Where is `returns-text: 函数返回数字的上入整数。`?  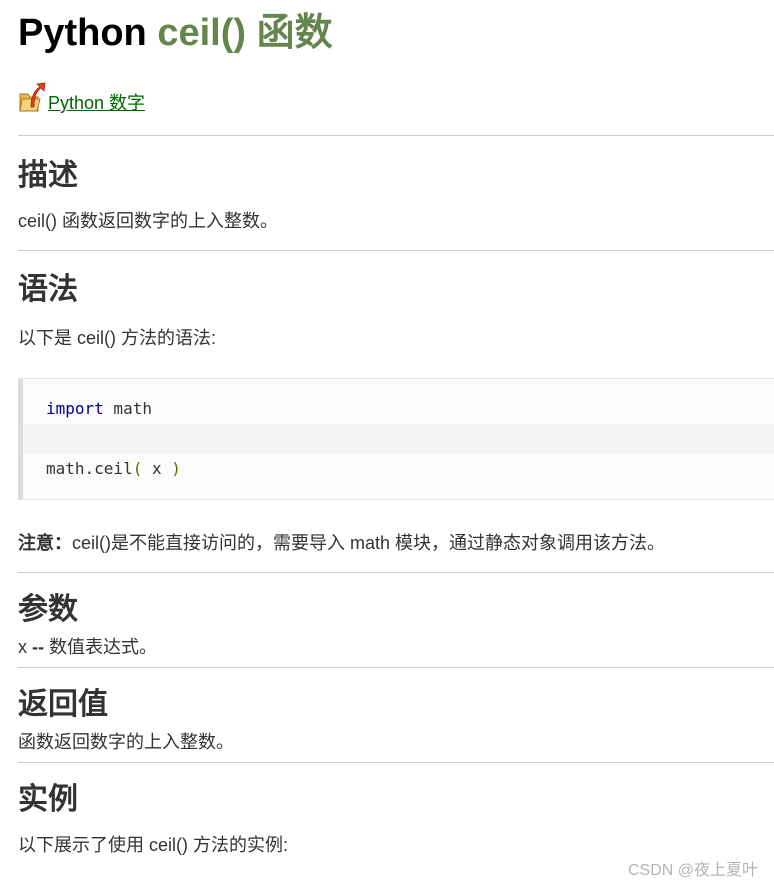
returns-text: 函数返回数字的上入整数。 is located at coordinates (126, 742).